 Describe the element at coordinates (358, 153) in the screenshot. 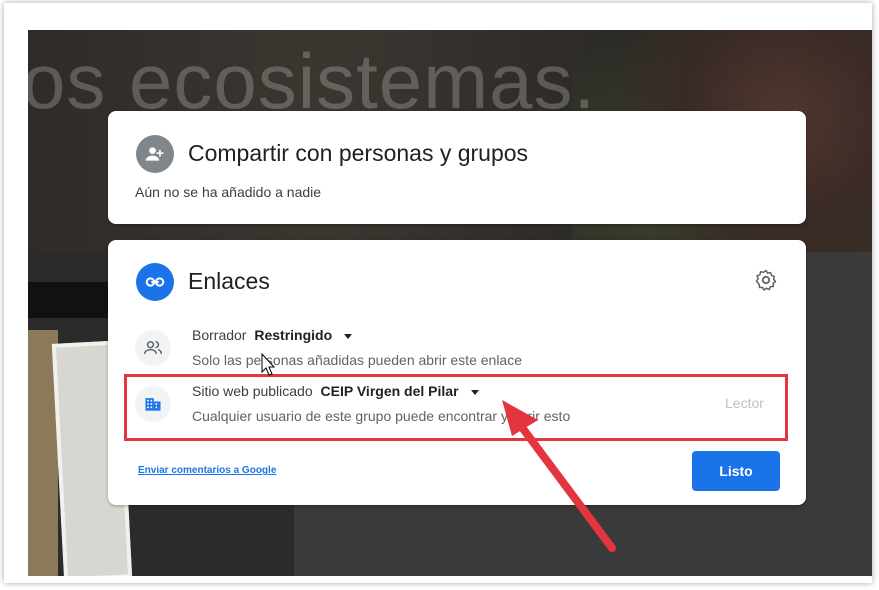

I see `share-title: Compartir con personas y grupos` at that location.